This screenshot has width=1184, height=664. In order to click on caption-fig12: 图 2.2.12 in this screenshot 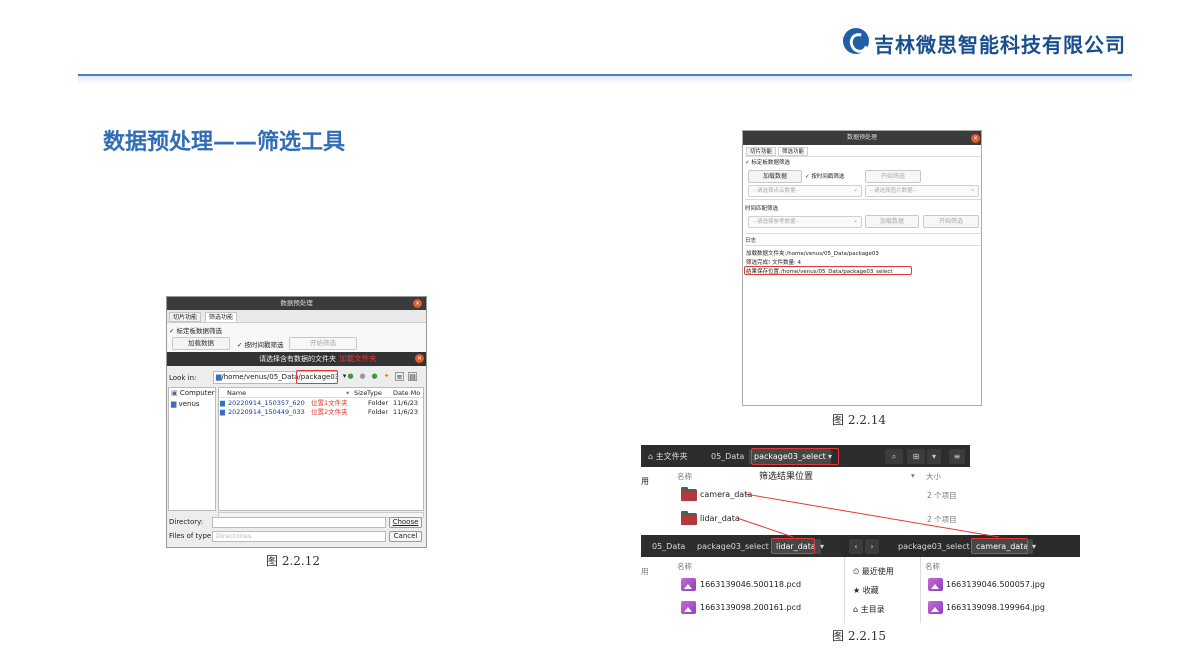, I will do `click(293, 561)`.